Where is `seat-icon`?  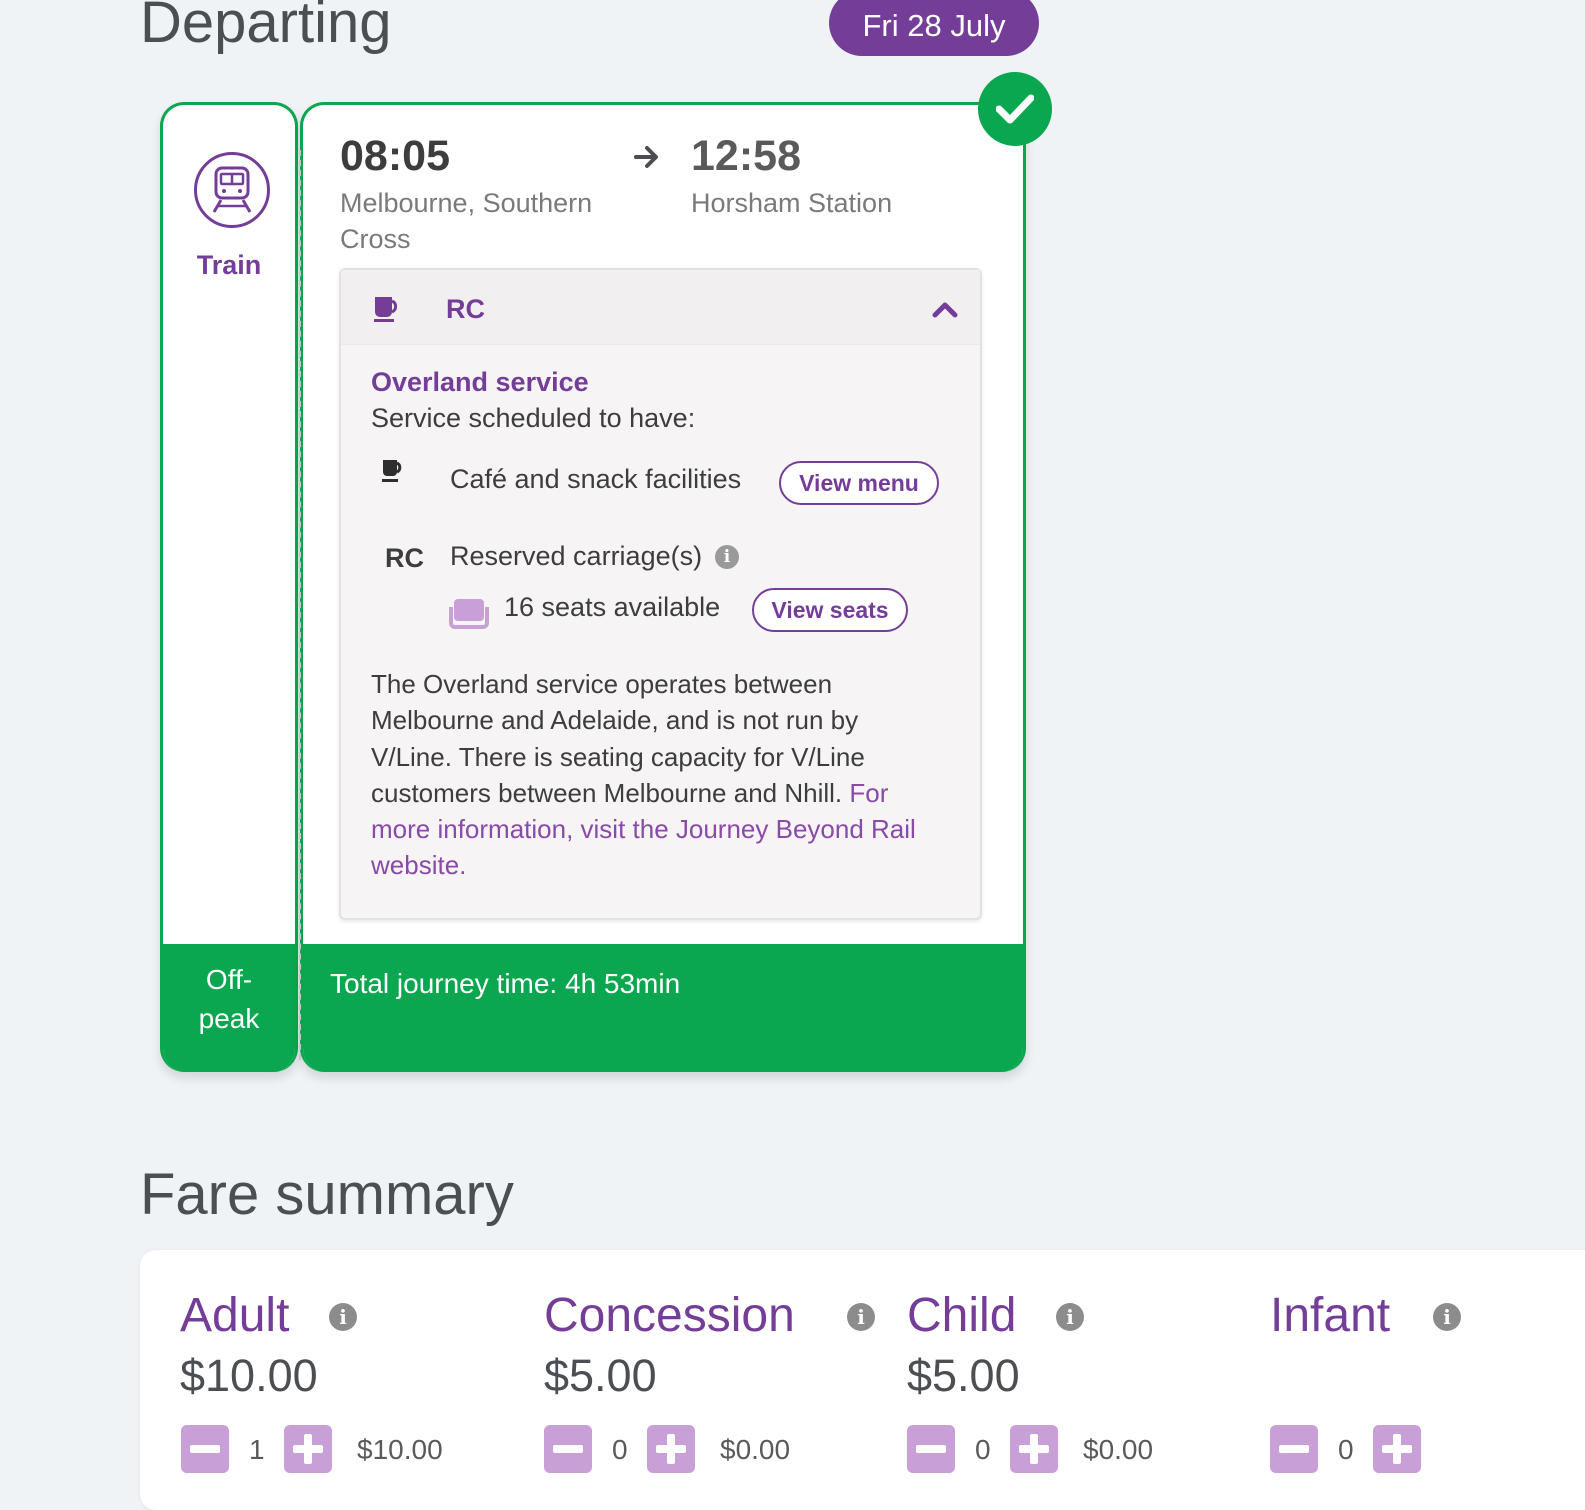 seat-icon is located at coordinates (469, 615).